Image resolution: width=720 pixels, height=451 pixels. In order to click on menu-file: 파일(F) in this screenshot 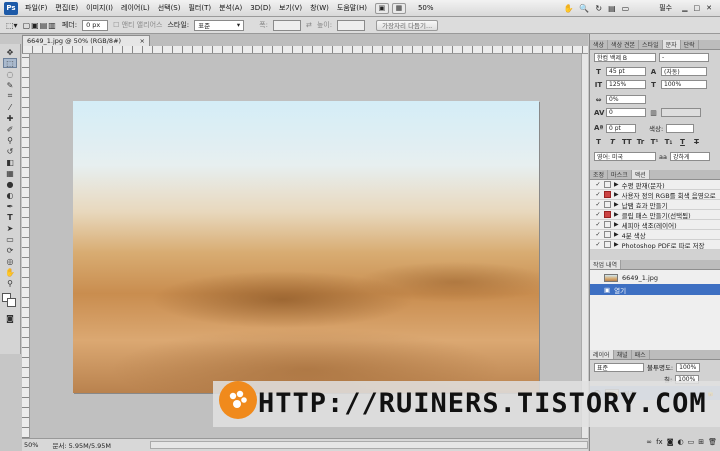, I will do `click(36, 8)`.